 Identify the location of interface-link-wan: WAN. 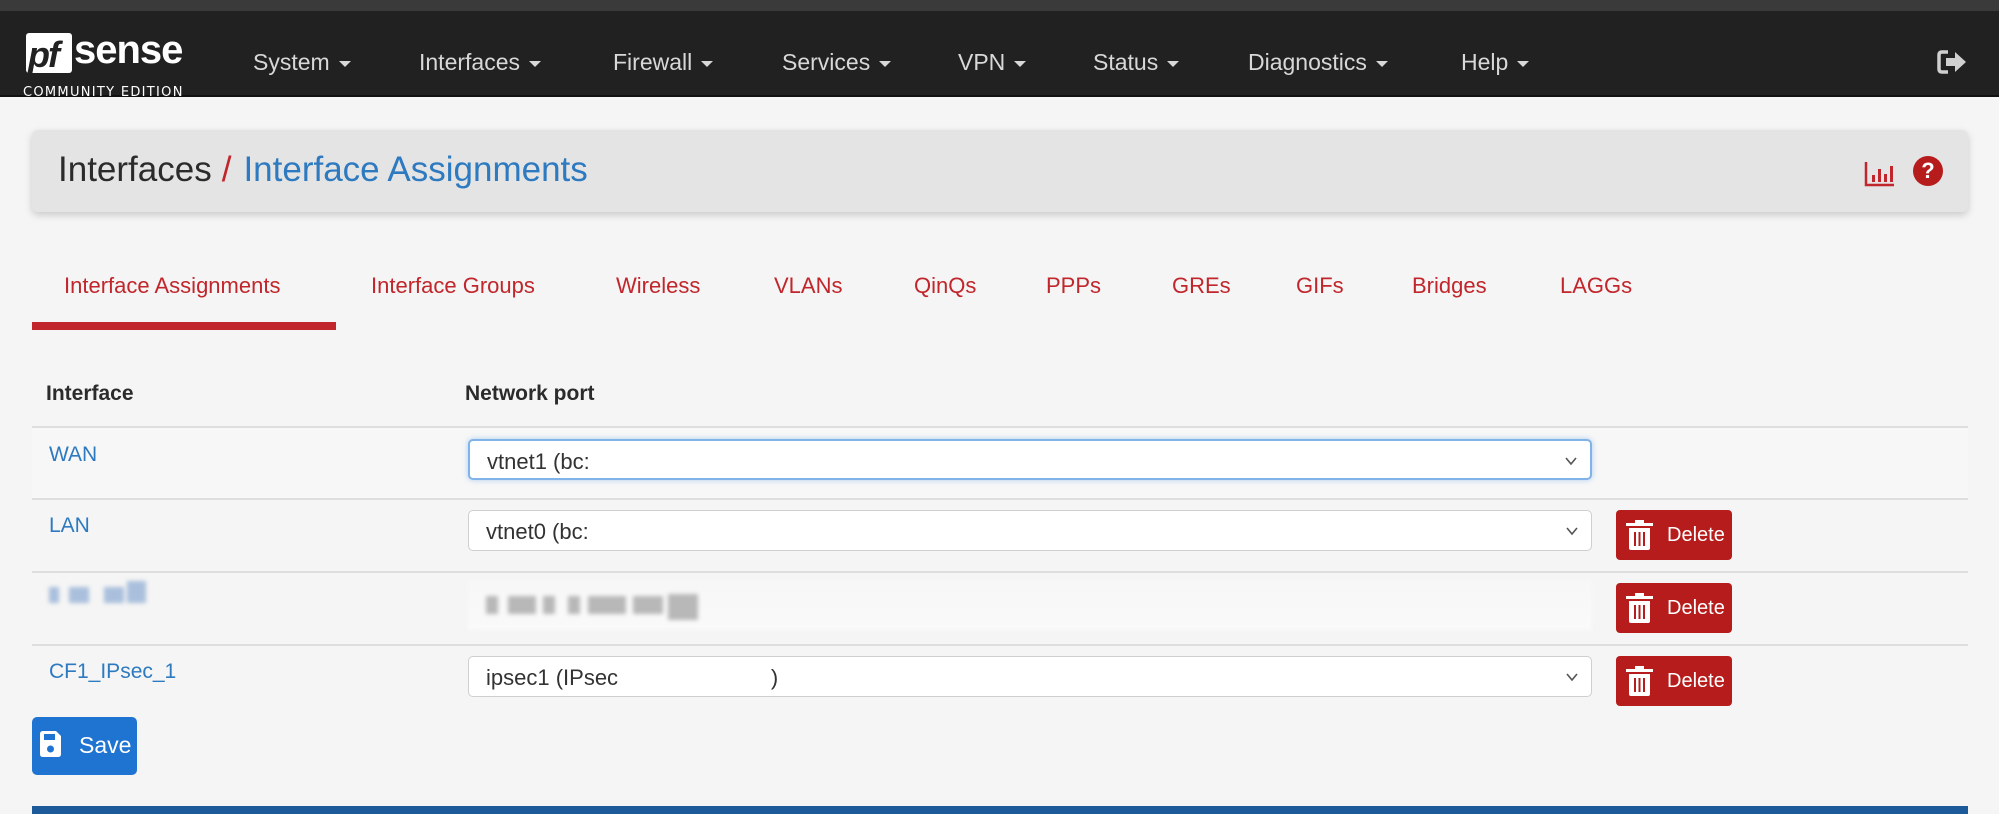
(73, 455).